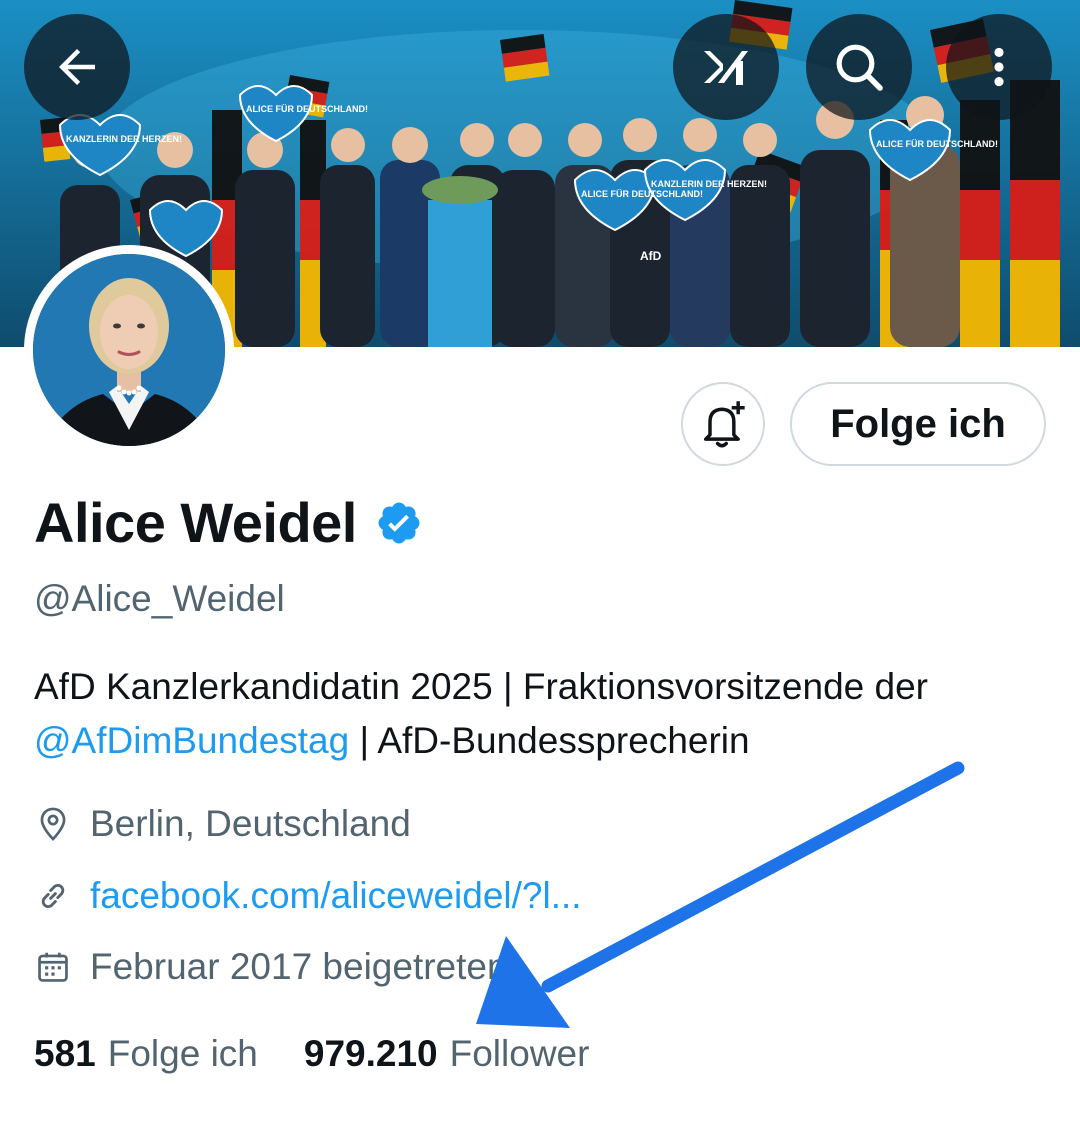 The image size is (1080, 1136). Describe the element at coordinates (250, 823) in the screenshot. I see `location-text: Berlin, Deutschland` at that location.